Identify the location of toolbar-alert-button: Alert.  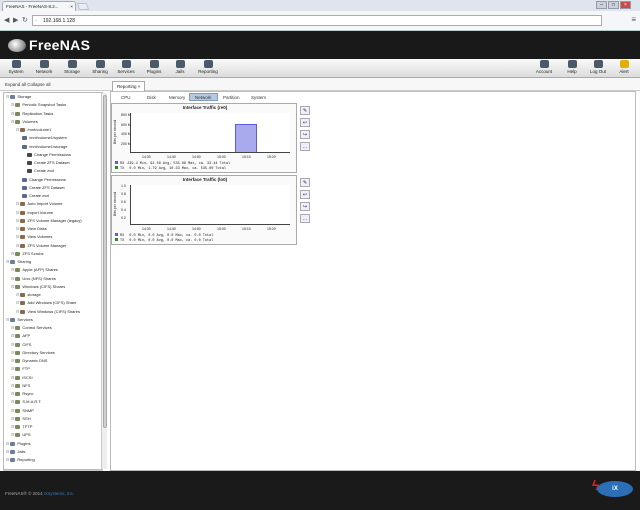
(624, 67).